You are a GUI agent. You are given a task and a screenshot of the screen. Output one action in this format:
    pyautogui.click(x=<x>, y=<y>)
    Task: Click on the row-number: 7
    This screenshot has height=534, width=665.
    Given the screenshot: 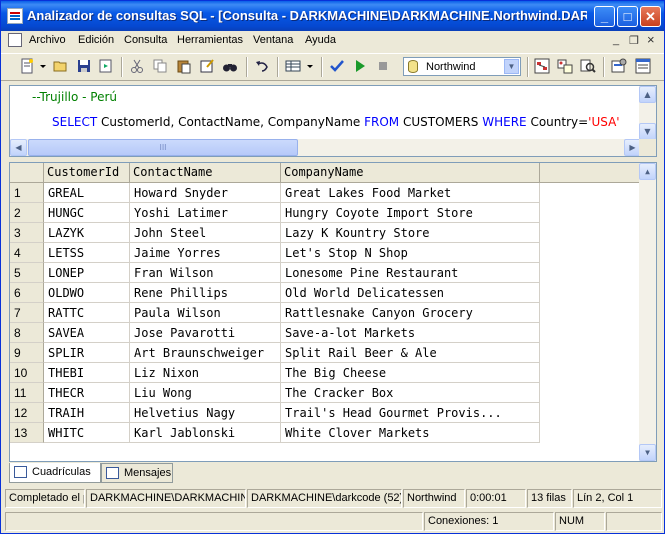 What is the action you would take?
    pyautogui.click(x=27, y=313)
    